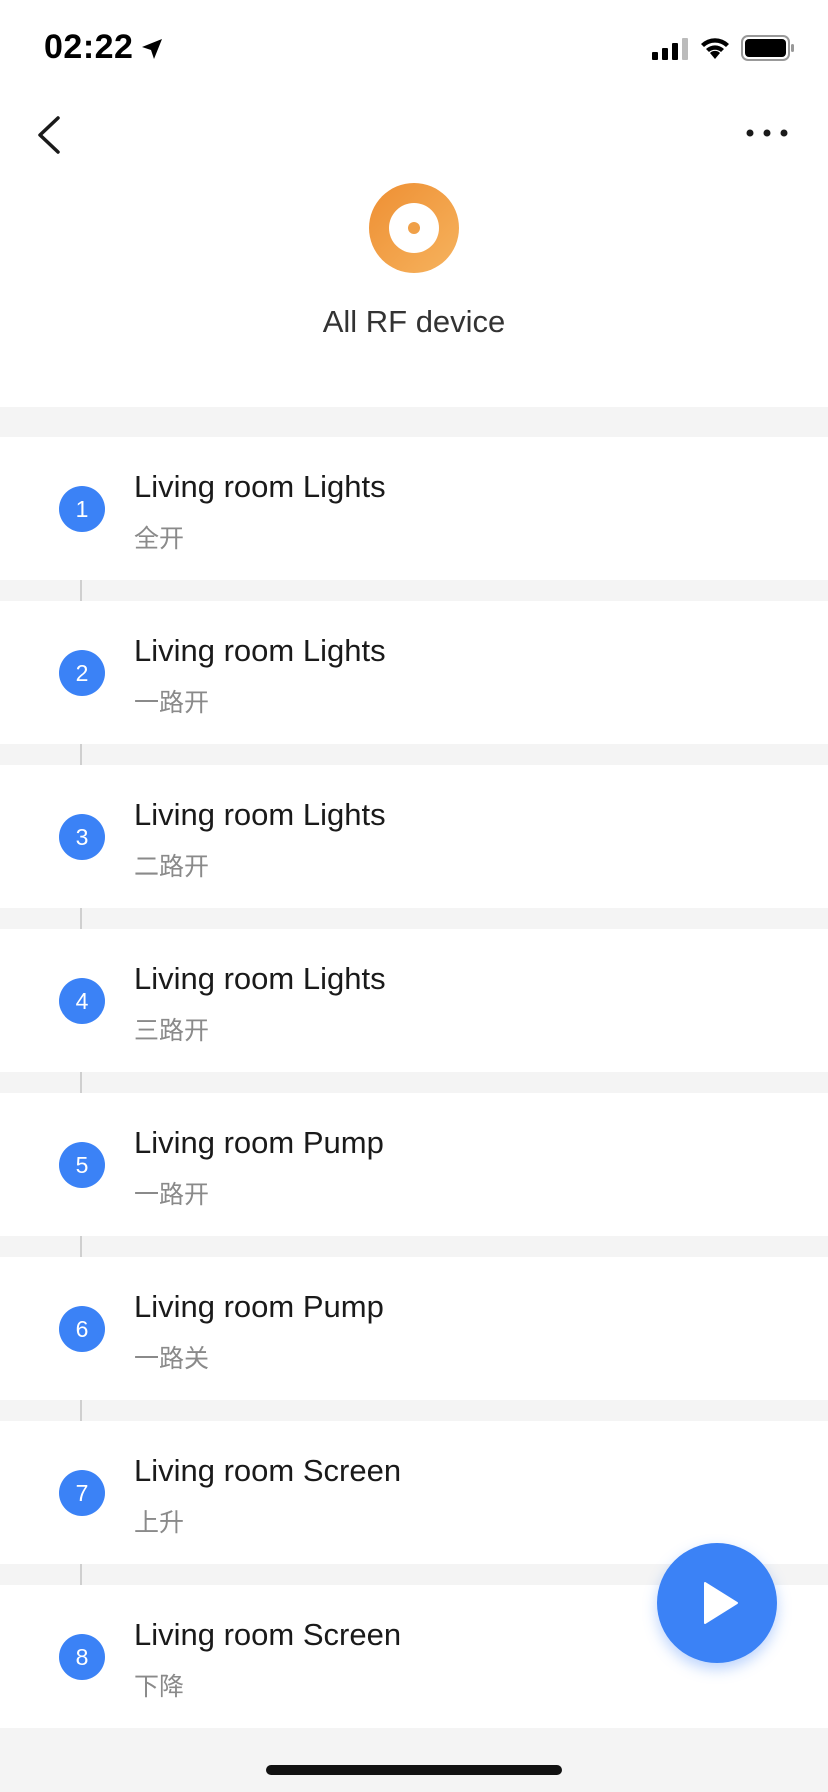 Image resolution: width=828 pixels, height=1792 pixels. I want to click on back-button, so click(50, 135).